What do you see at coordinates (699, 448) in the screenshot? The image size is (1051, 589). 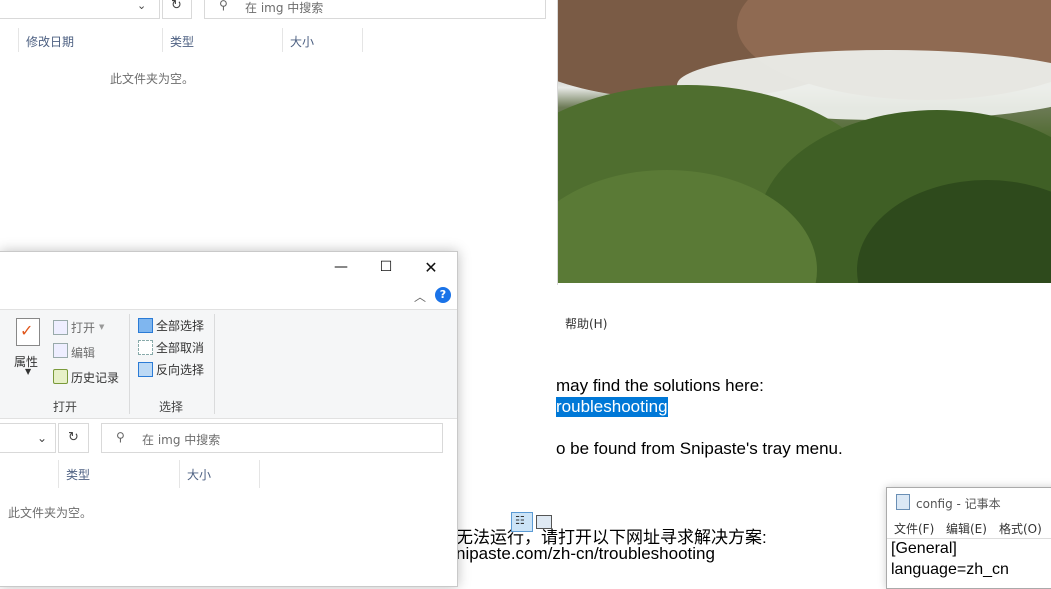 I see `text-line: o be found from Snipaste's tray menu.` at bounding box center [699, 448].